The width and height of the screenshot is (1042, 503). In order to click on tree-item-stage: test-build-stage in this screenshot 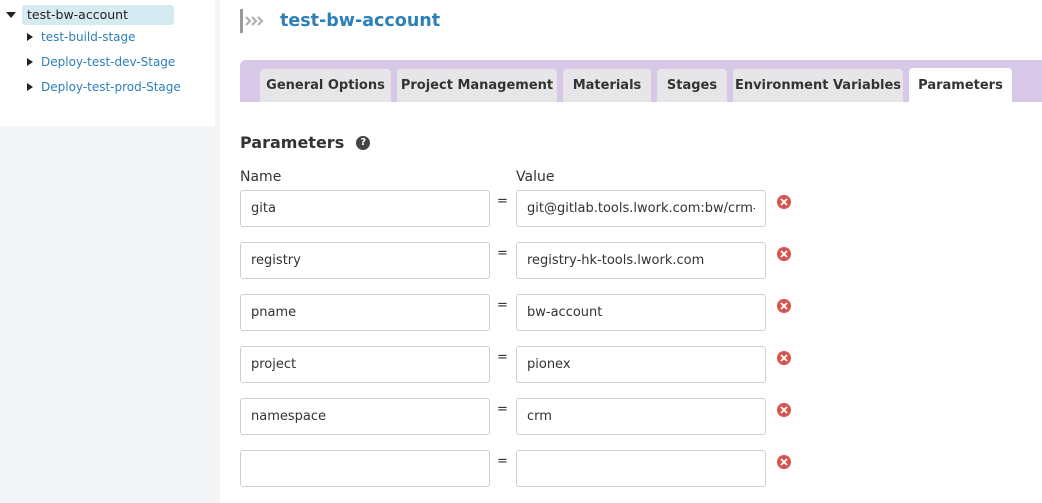, I will do `click(81, 37)`.